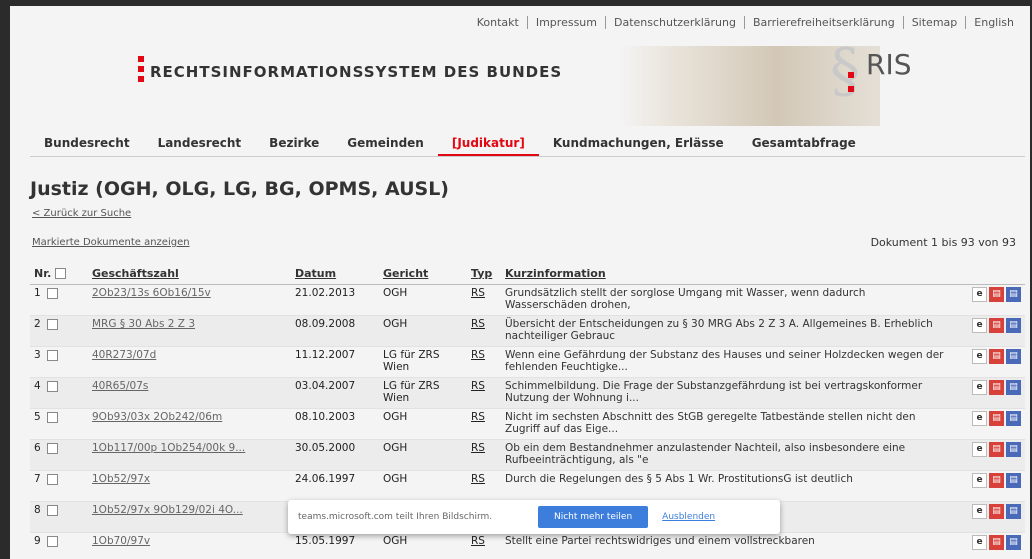 This screenshot has width=1032, height=559. I want to click on geschaeftszahl-link: 1Ob70/97v, so click(121, 541).